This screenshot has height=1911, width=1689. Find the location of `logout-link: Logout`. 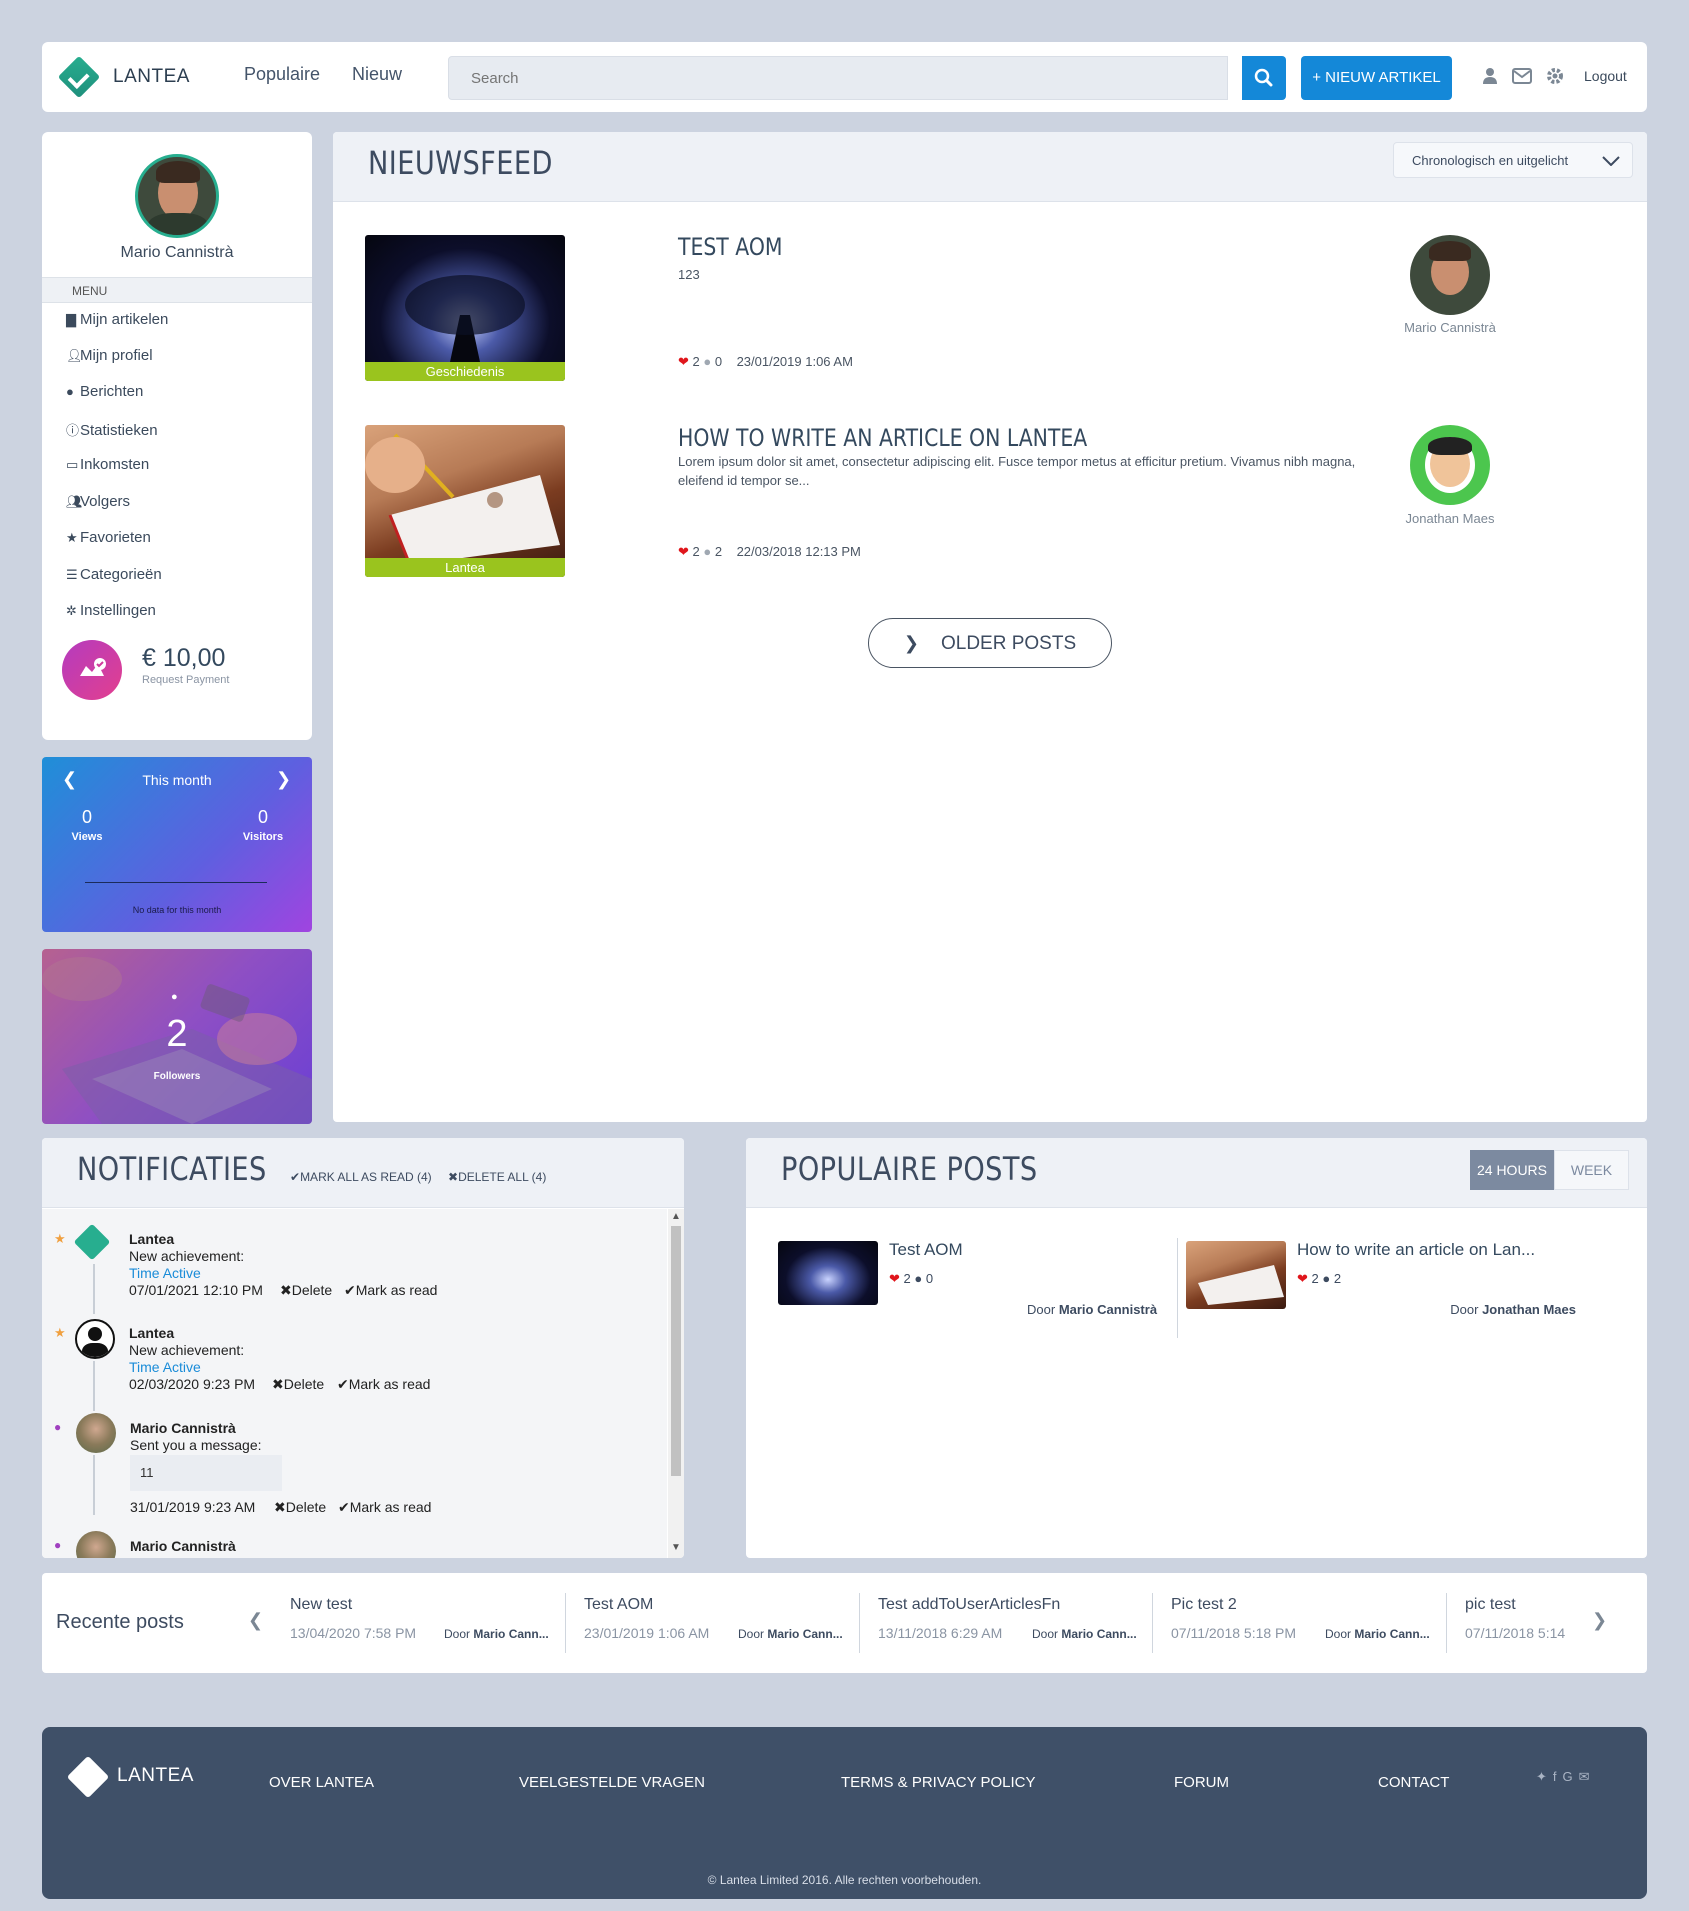

logout-link: Logout is located at coordinates (1605, 76).